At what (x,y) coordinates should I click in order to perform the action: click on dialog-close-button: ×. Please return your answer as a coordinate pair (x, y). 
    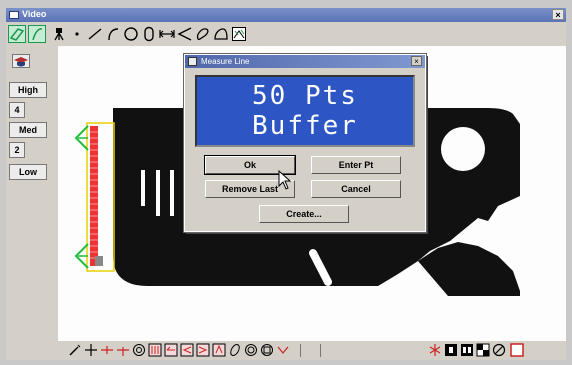
    Looking at the image, I should click on (416, 61).